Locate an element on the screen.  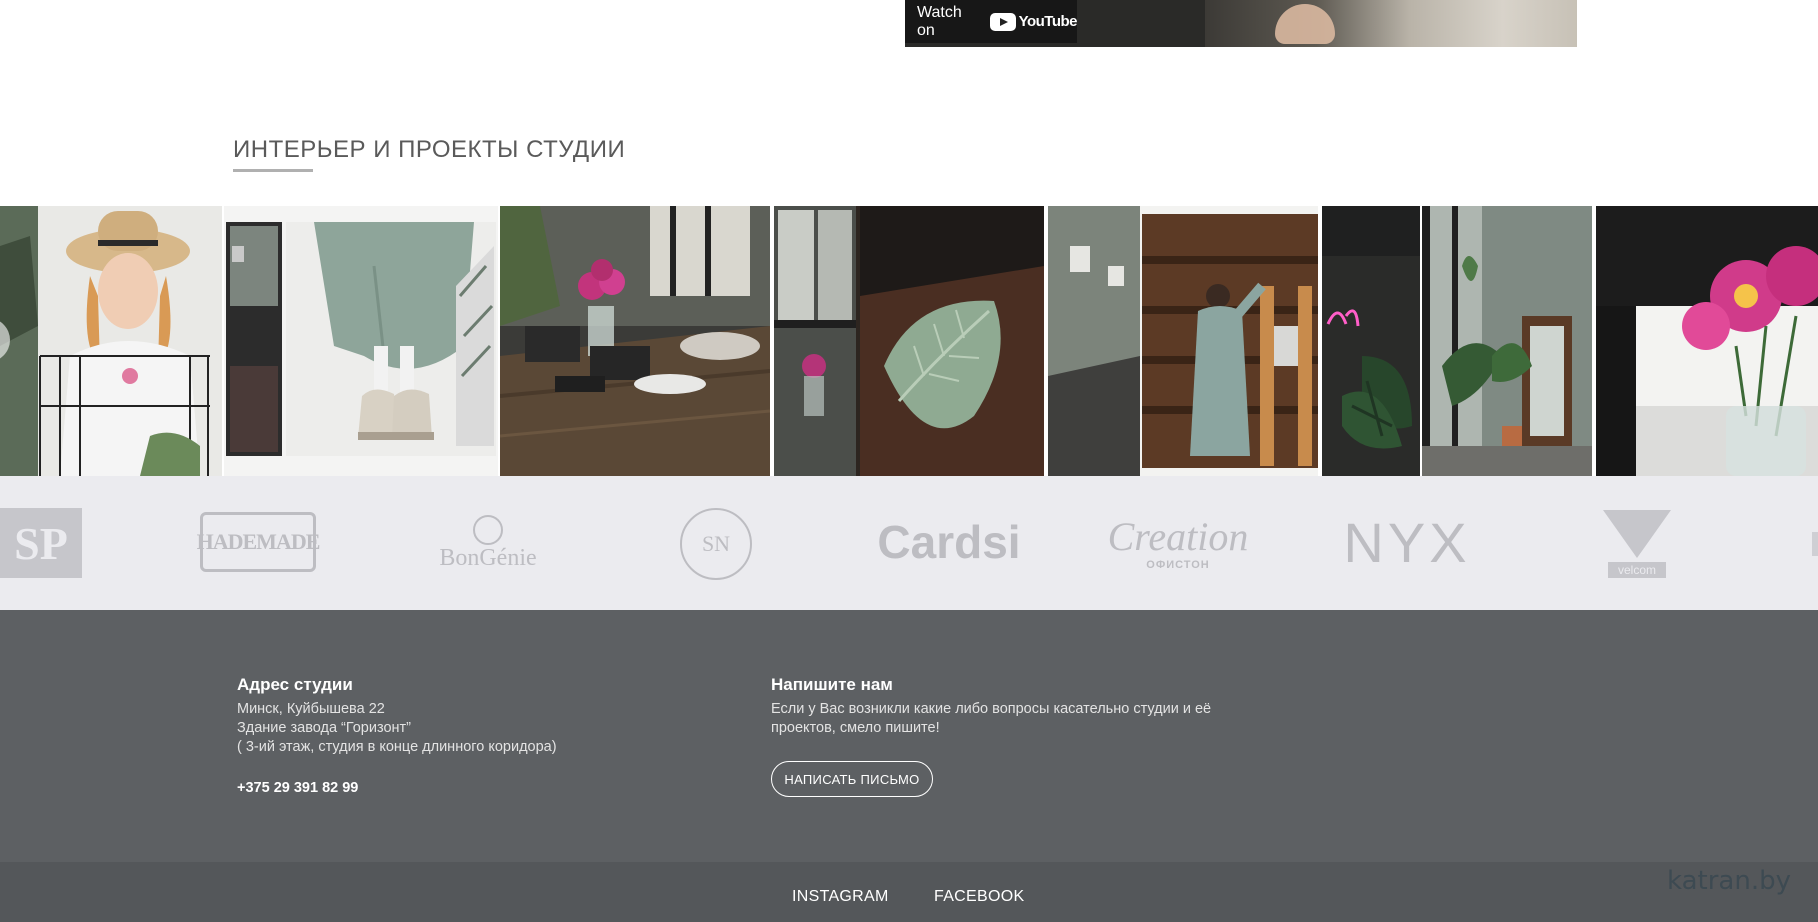
gallery-photo-pink-asters is located at coordinates (1707, 341).